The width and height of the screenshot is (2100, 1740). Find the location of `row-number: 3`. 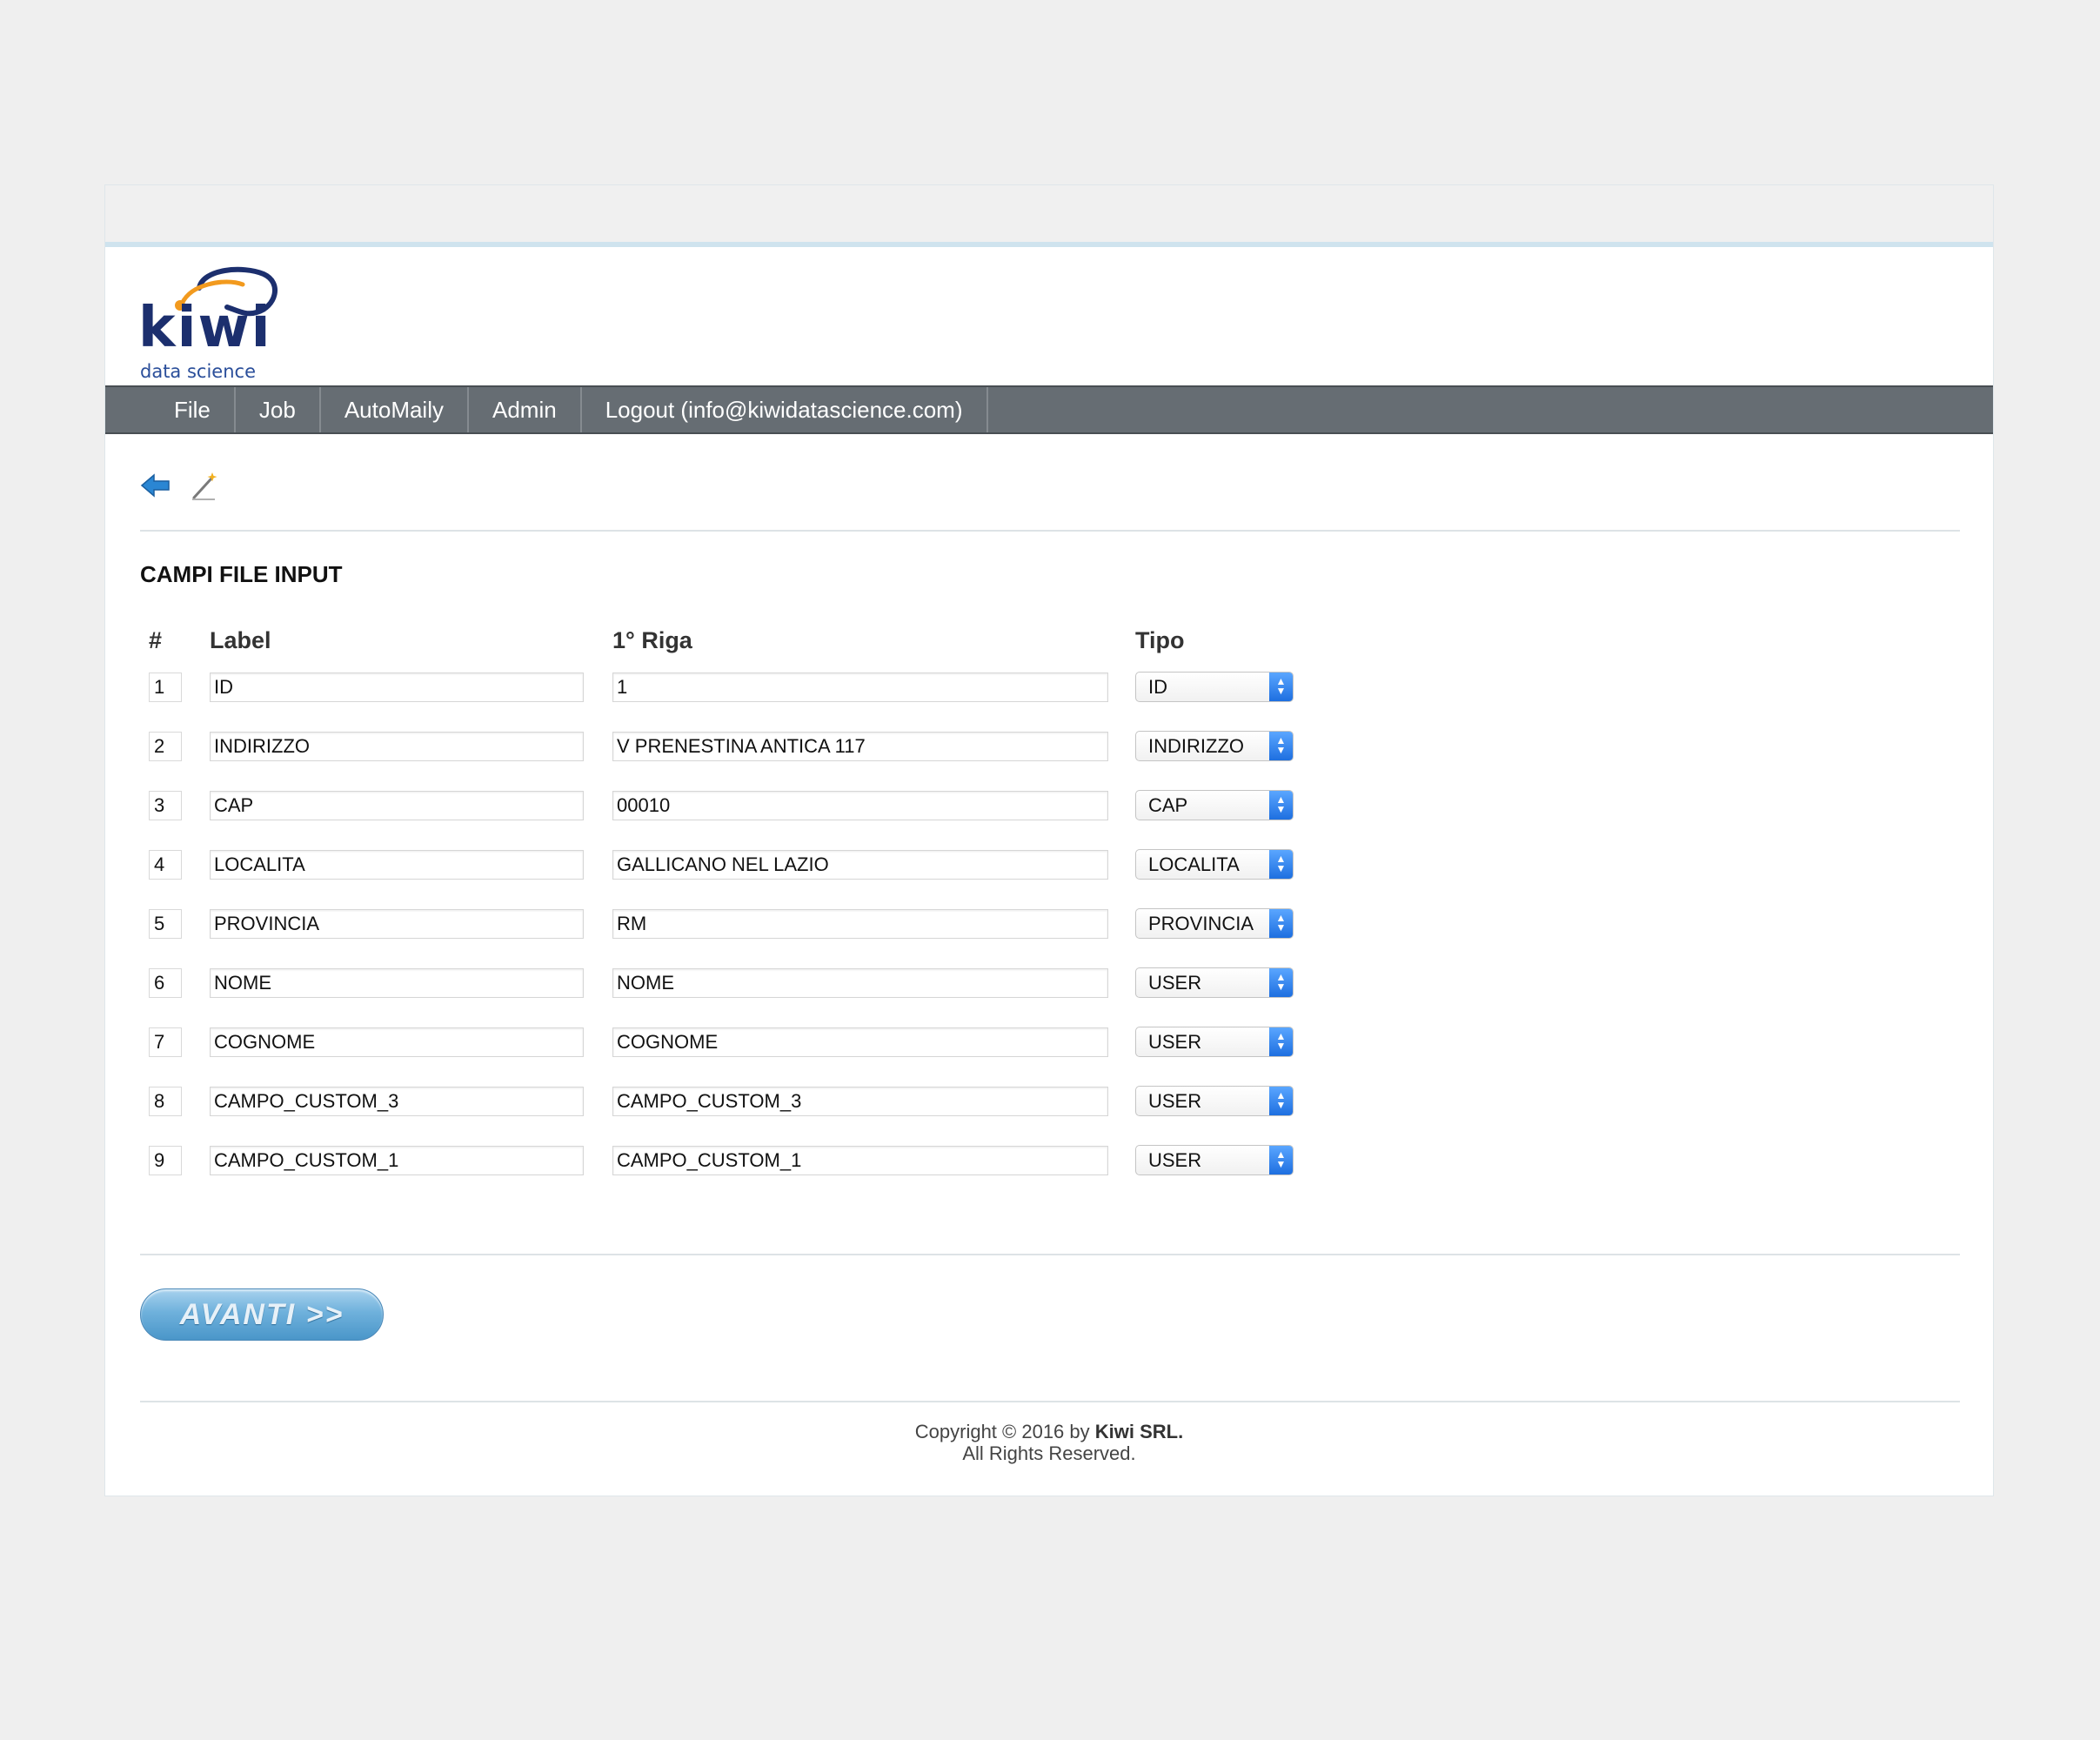

row-number: 3 is located at coordinates (165, 805).